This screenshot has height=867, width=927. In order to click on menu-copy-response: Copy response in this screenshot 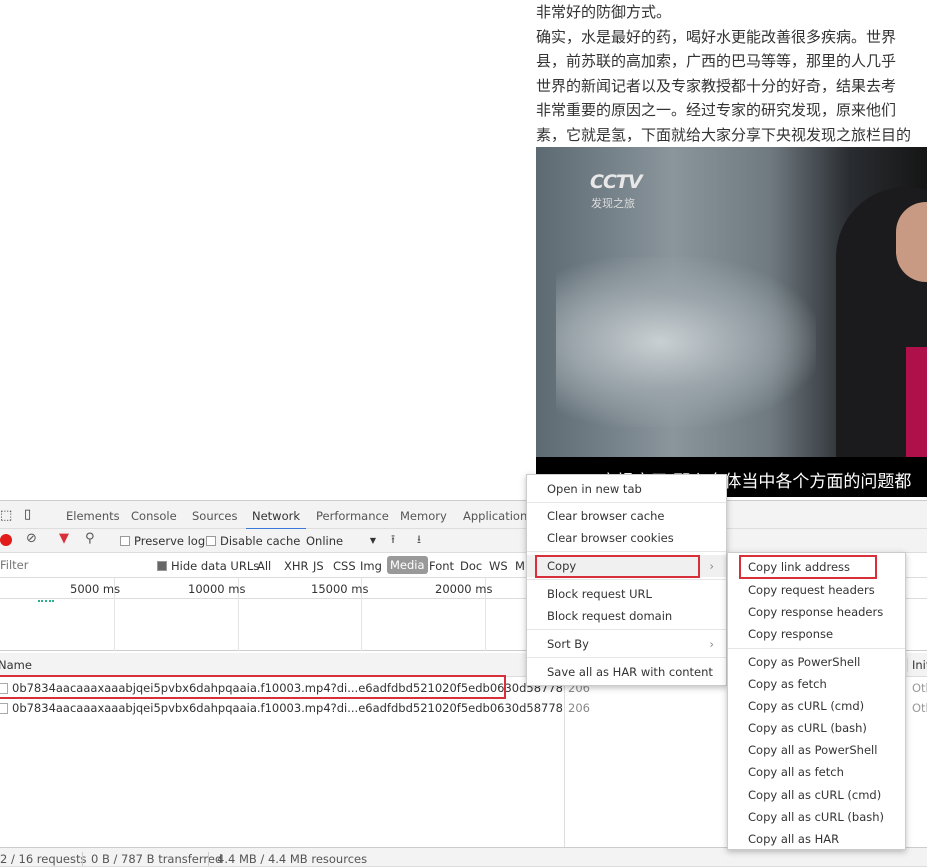, I will do `click(816, 634)`.